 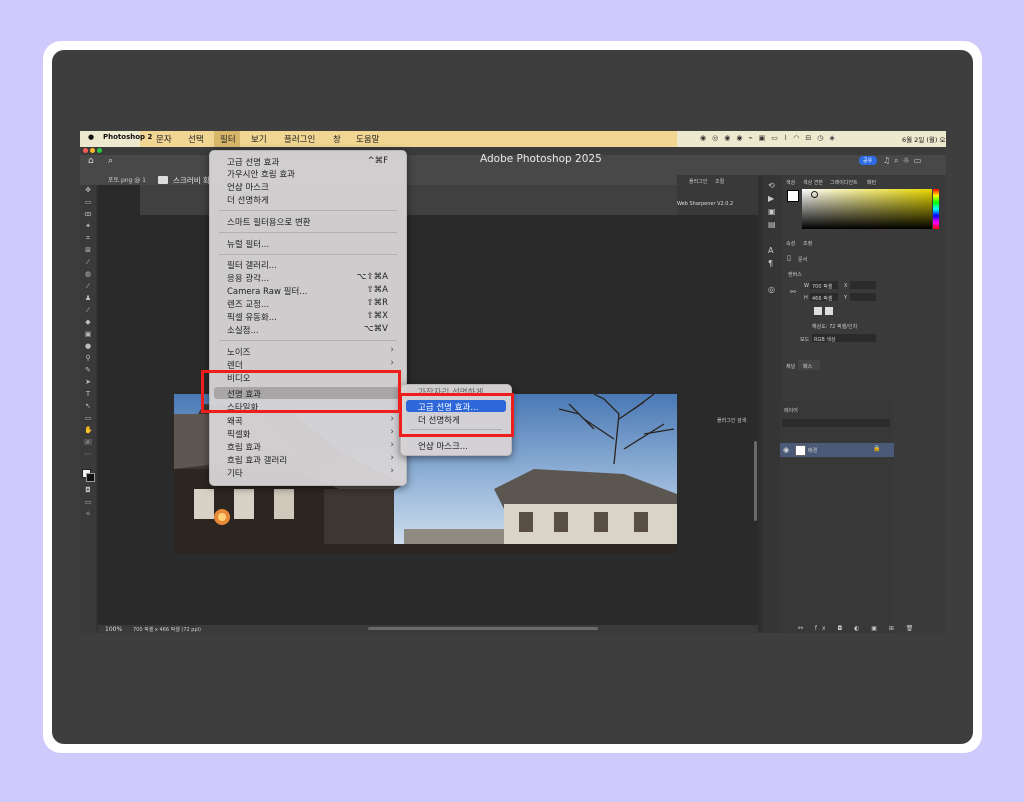 What do you see at coordinates (88, 214) in the screenshot?
I see `lasso-tool-icon: ꝏ` at bounding box center [88, 214].